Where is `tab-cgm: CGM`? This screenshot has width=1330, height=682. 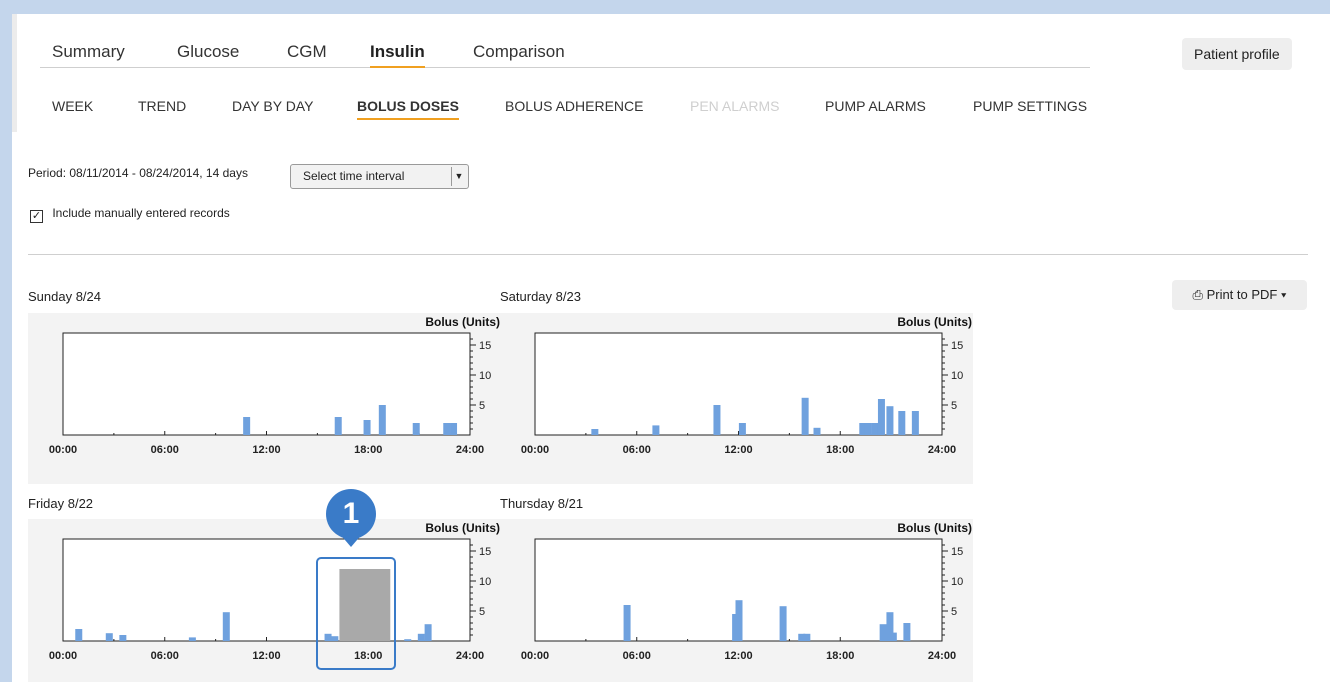 tab-cgm: CGM is located at coordinates (307, 52).